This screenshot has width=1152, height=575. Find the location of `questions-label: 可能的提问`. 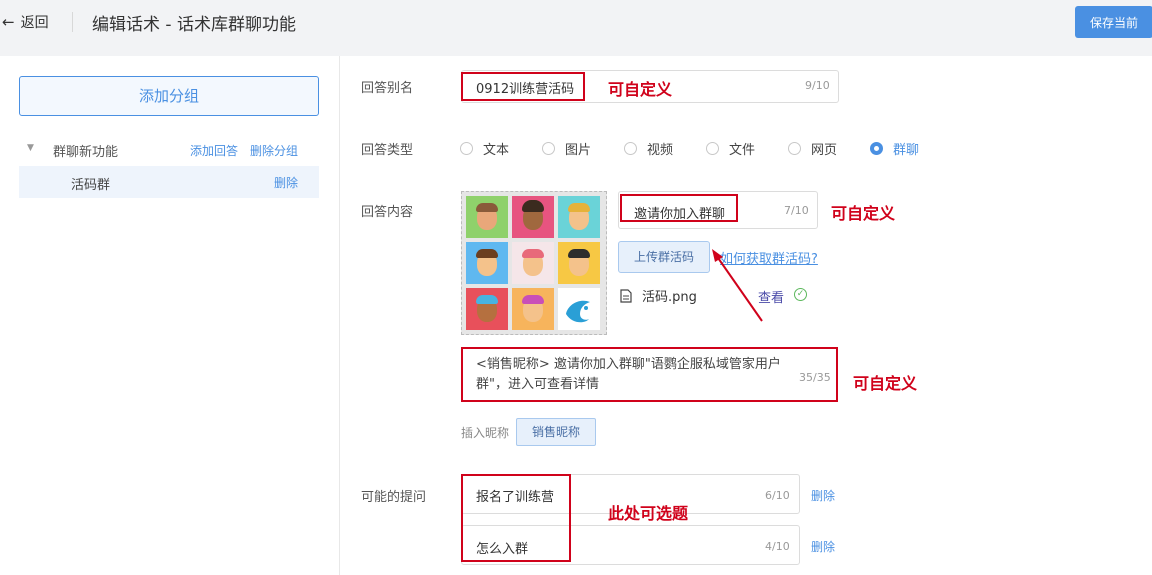

questions-label: 可能的提问 is located at coordinates (394, 497).